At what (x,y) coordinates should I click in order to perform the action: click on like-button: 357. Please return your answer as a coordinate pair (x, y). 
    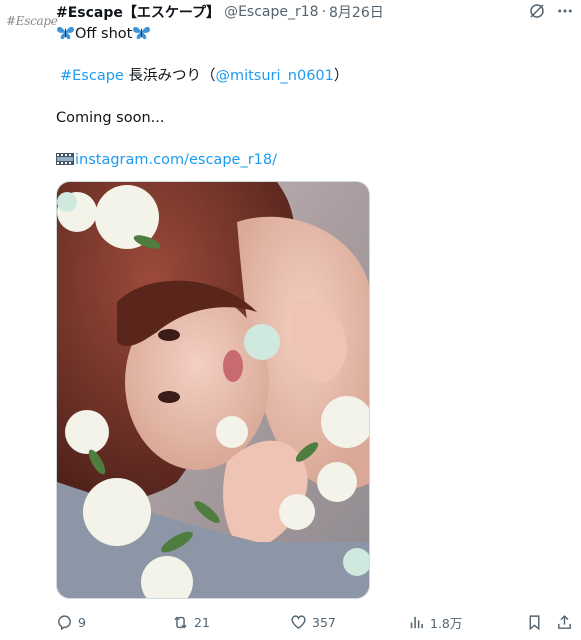
    Looking at the image, I should click on (313, 622).